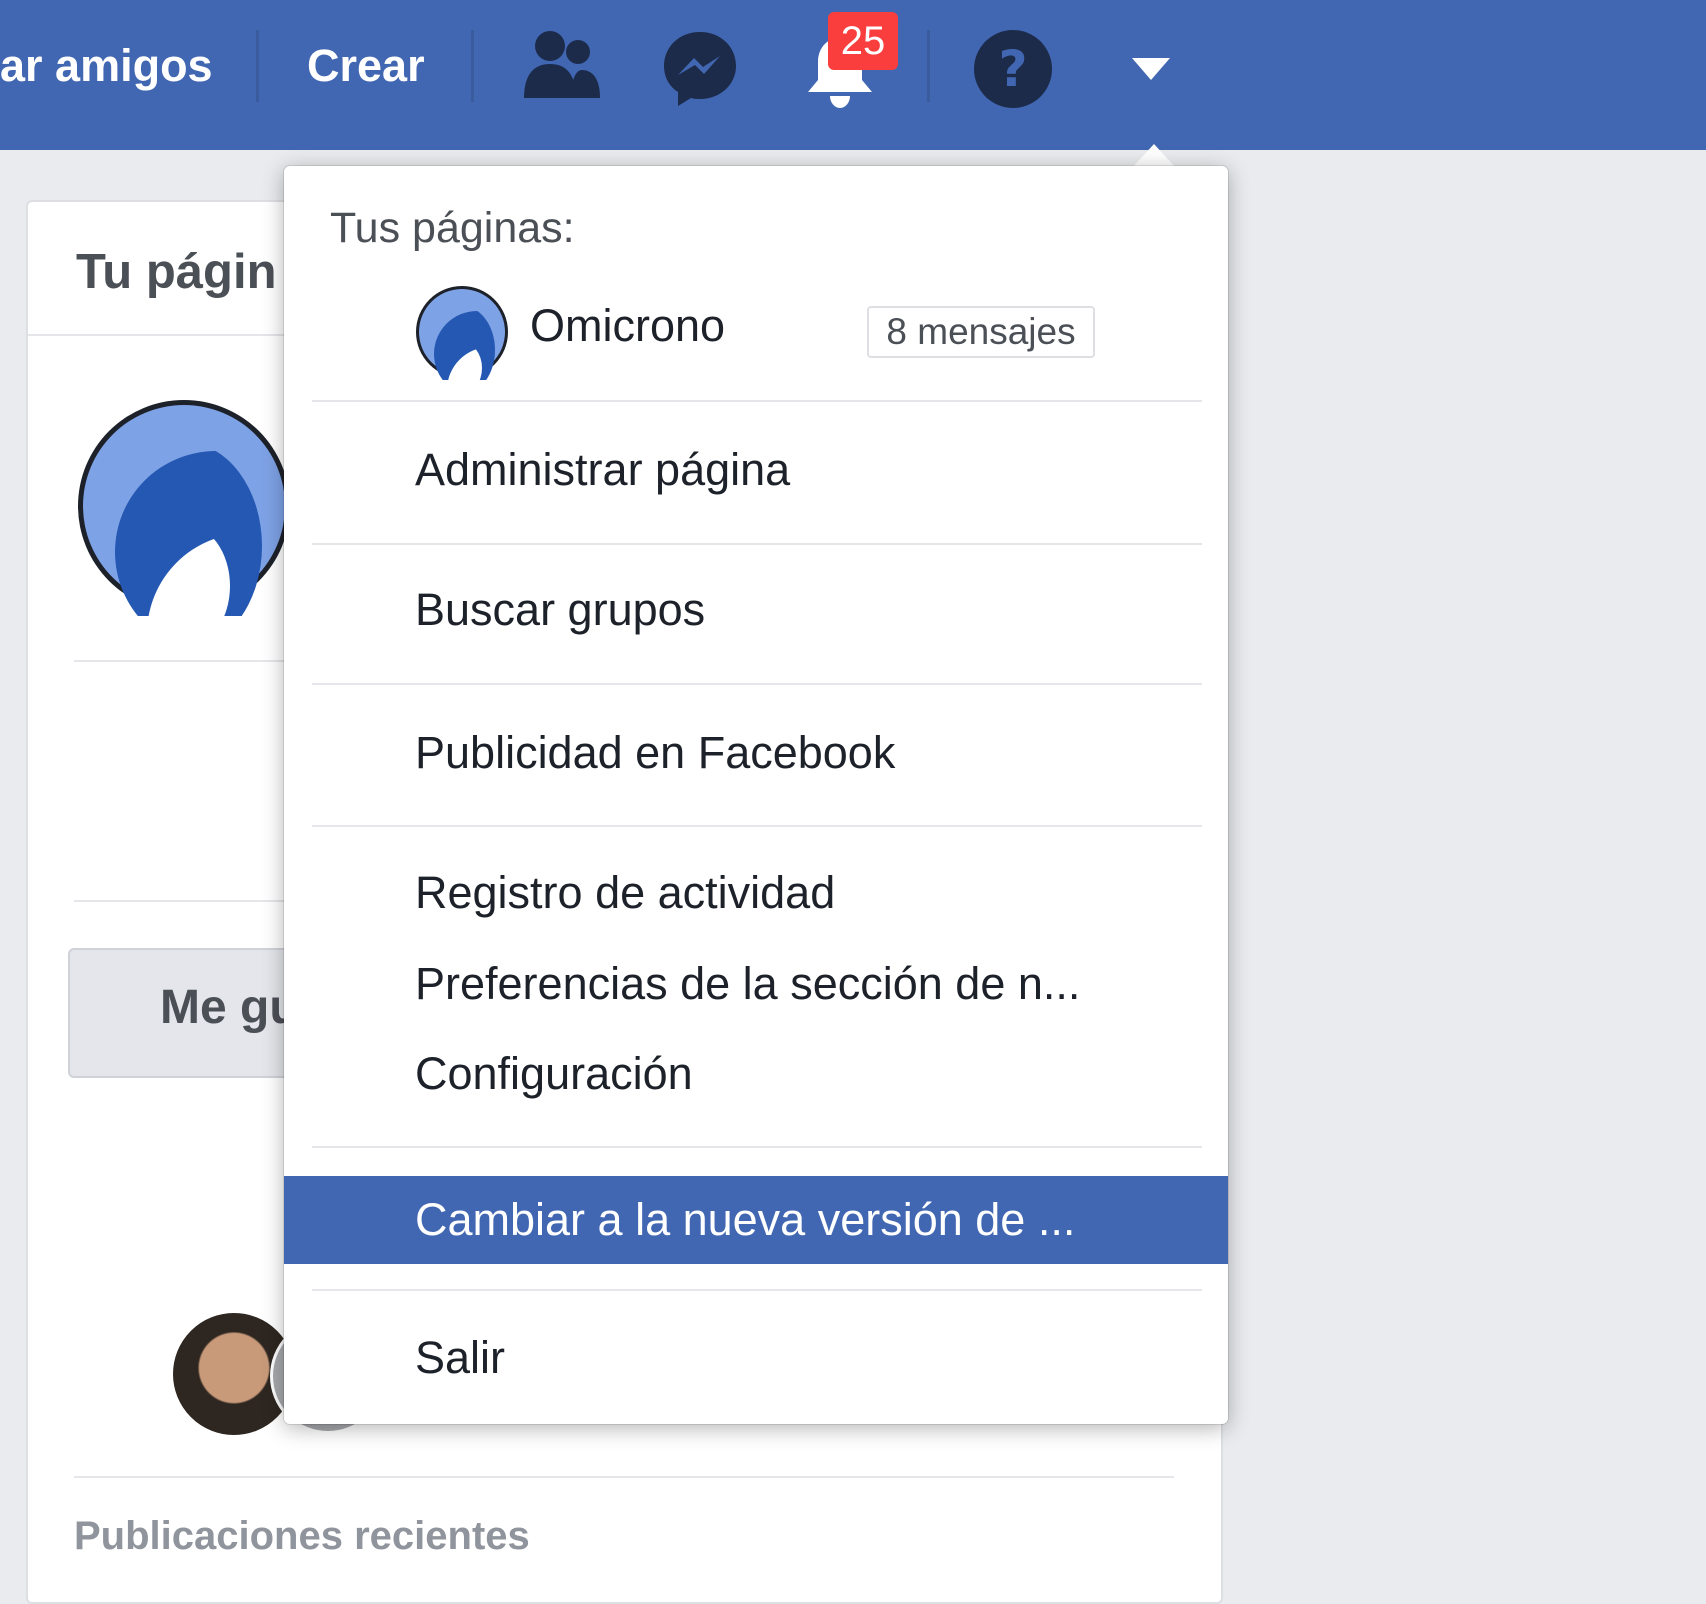  What do you see at coordinates (602, 470) in the screenshot?
I see `menu-item-manage-page: Administrar página` at bounding box center [602, 470].